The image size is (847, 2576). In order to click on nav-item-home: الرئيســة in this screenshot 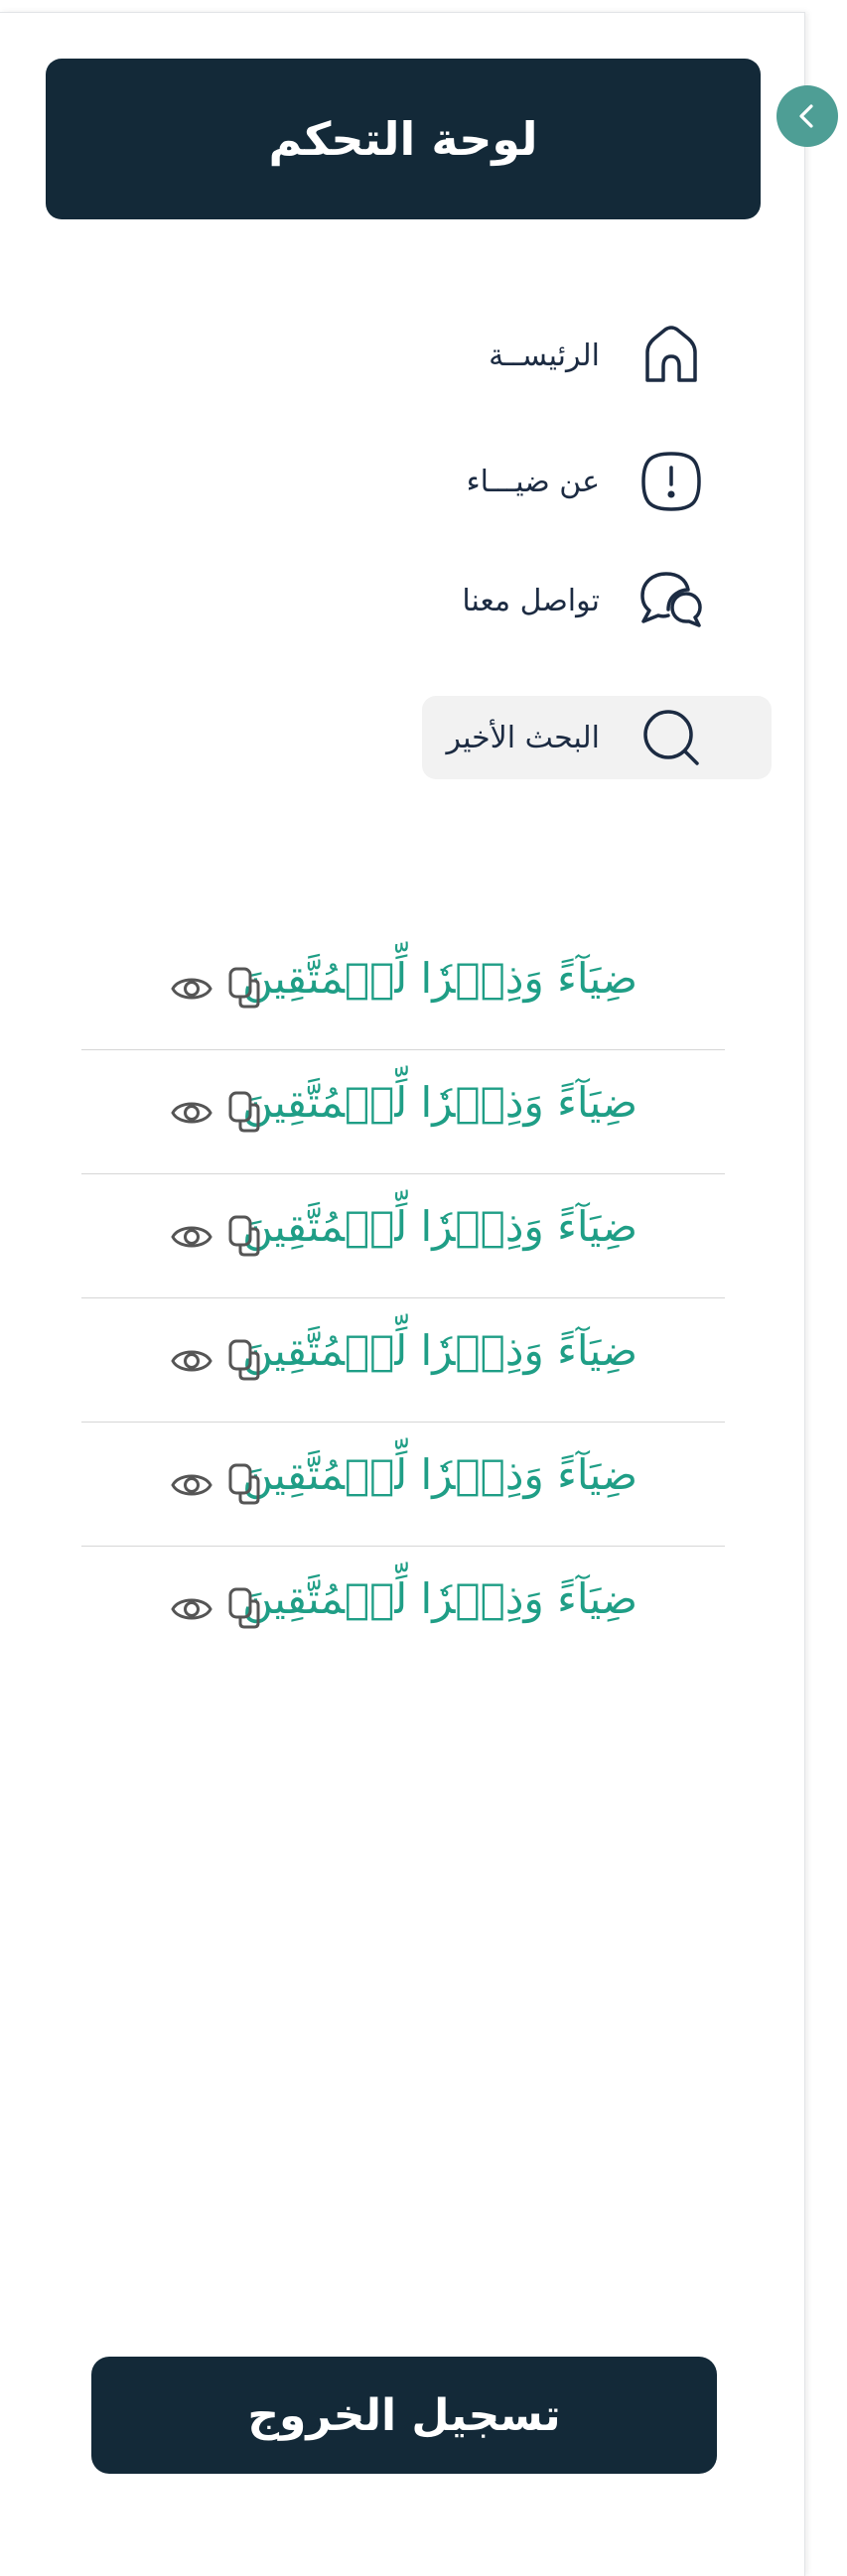, I will do `click(597, 355)`.